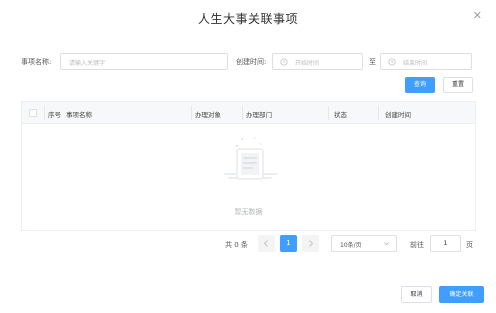 This screenshot has width=496, height=313. I want to click on chevron-right-icon, so click(311, 243).